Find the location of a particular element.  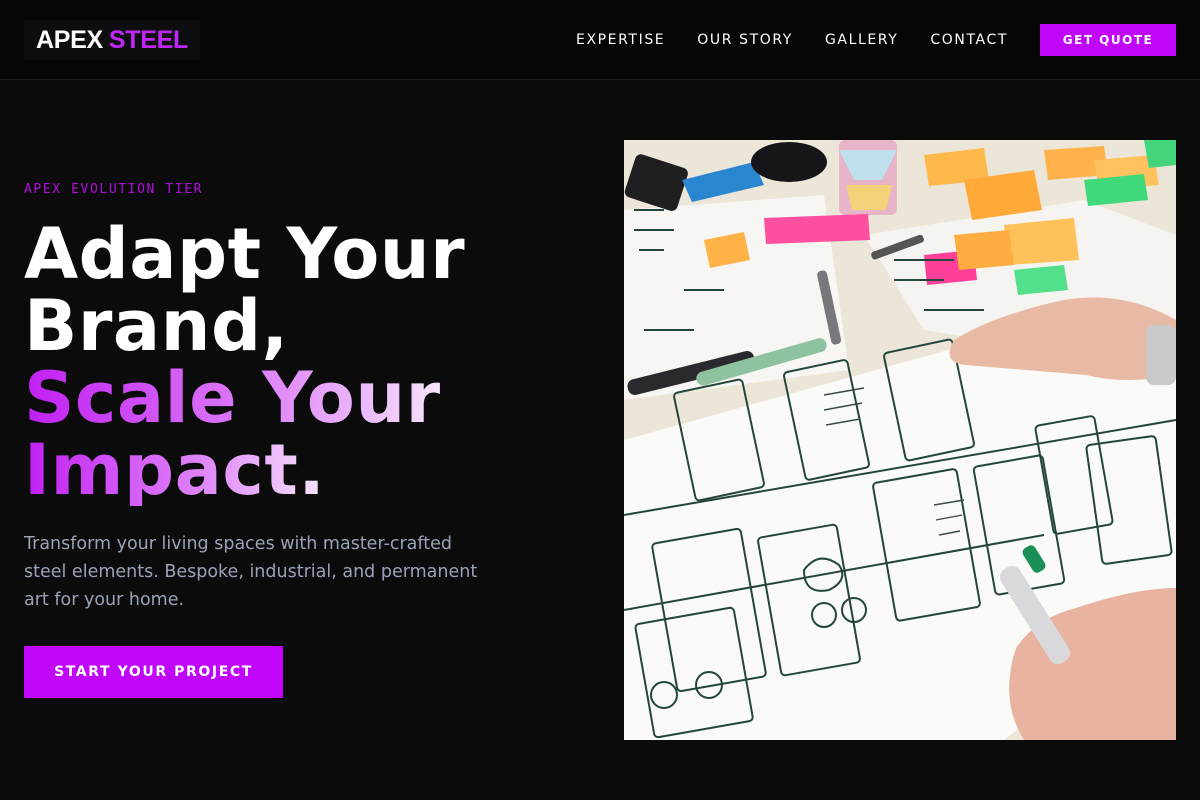

get-quote-button: GET QUOTE is located at coordinates (1108, 40).